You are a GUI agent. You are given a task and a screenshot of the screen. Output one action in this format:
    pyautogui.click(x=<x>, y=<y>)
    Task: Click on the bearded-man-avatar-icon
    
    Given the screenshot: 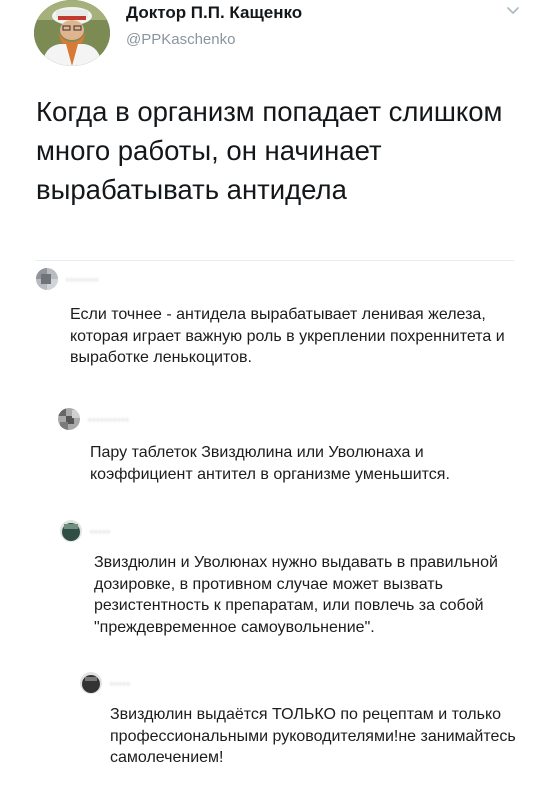 What is the action you would take?
    pyautogui.click(x=72, y=33)
    